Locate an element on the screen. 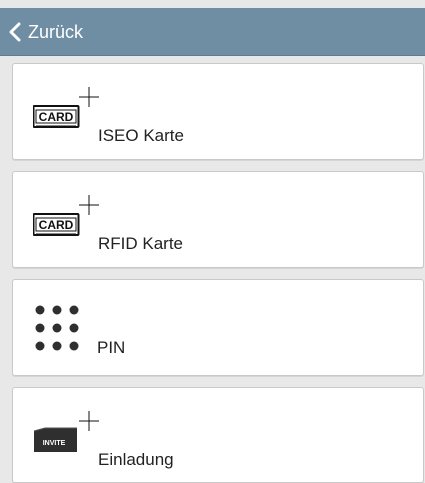 The image size is (425, 483). option-label: ISEO Karte is located at coordinates (141, 135).